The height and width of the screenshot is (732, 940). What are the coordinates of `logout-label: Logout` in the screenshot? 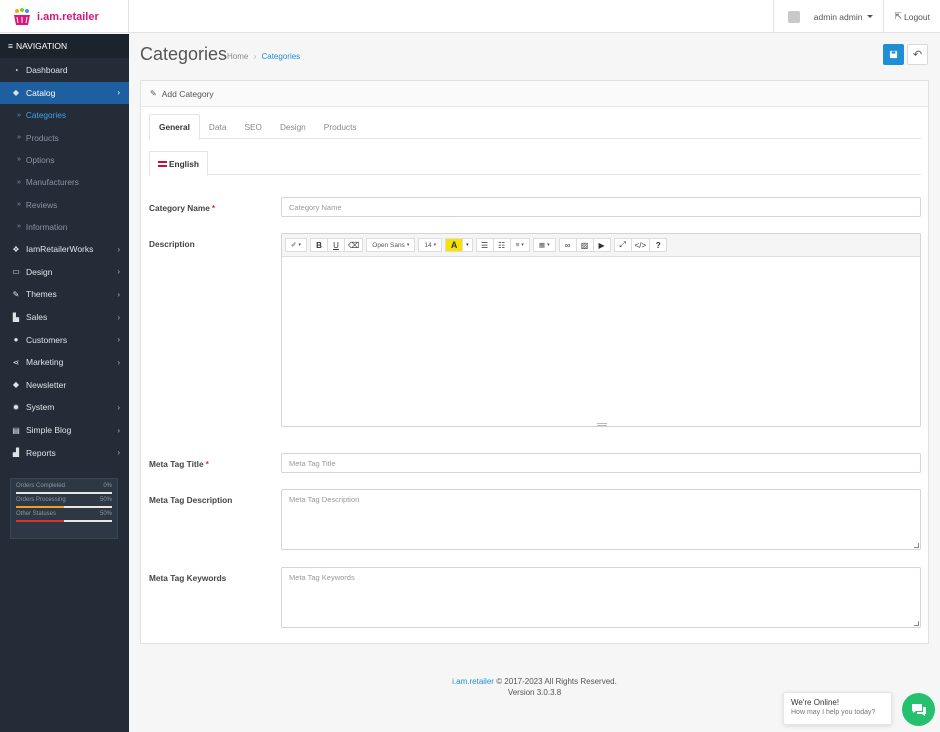 It's located at (917, 16).